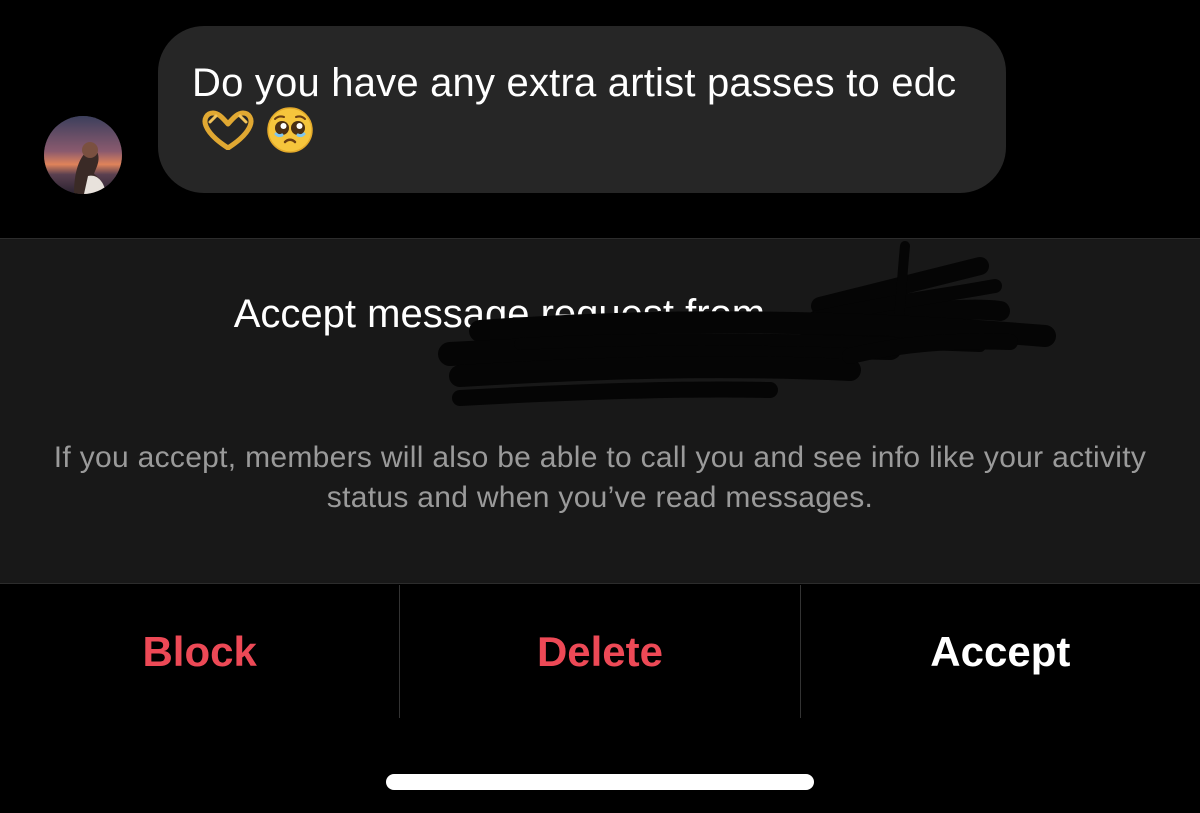 The width and height of the screenshot is (1200, 813). What do you see at coordinates (228, 132) in the screenshot?
I see `heart-hands-emoji` at bounding box center [228, 132].